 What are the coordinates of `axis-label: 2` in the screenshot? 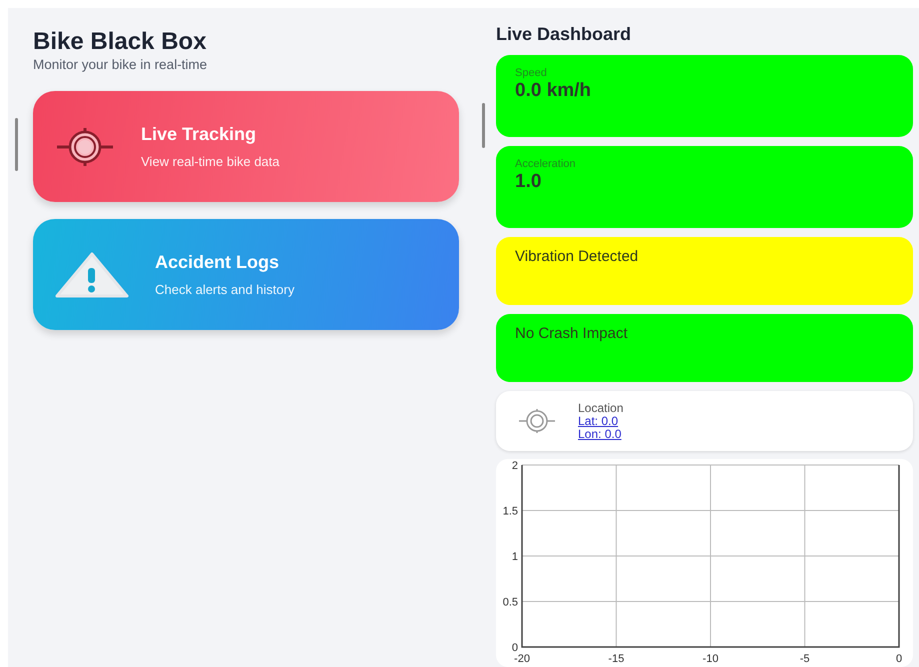 It's located at (515, 466).